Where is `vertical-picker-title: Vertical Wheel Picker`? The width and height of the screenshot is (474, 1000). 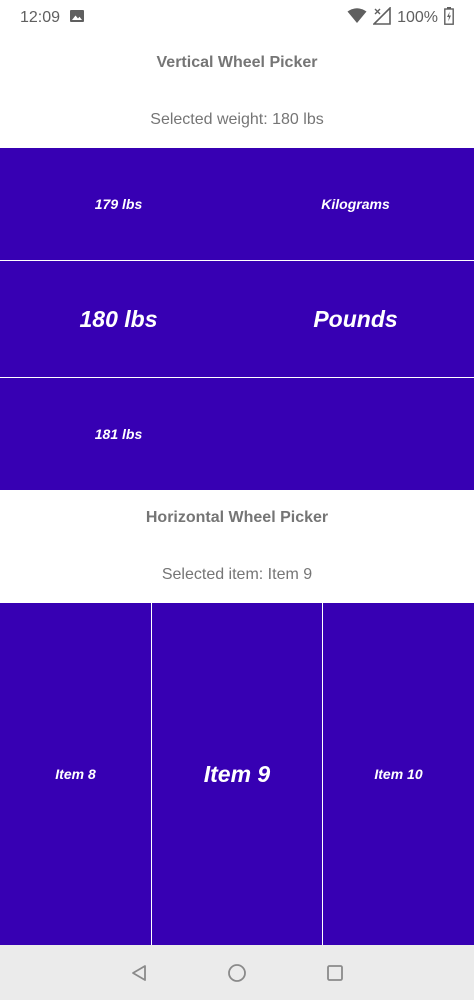
vertical-picker-title: Vertical Wheel Picker is located at coordinates (237, 62).